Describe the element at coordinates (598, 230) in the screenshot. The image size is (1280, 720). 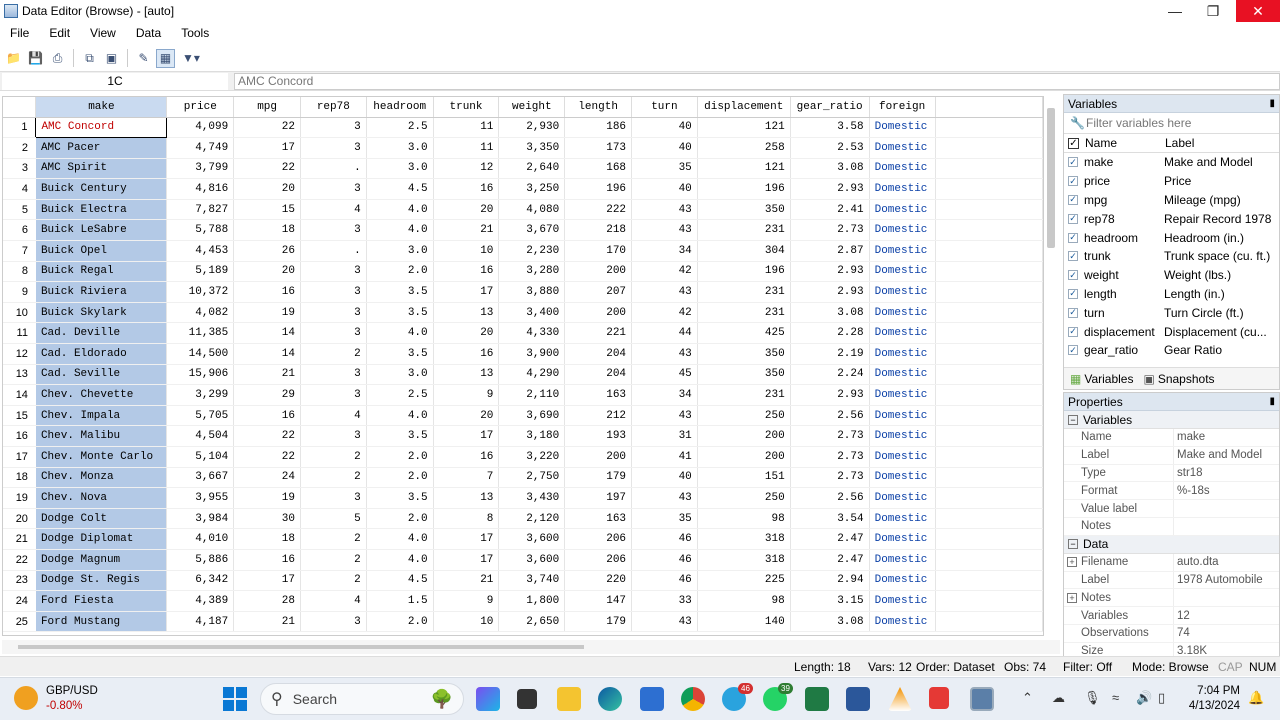
I see `cell-length: 218` at that location.